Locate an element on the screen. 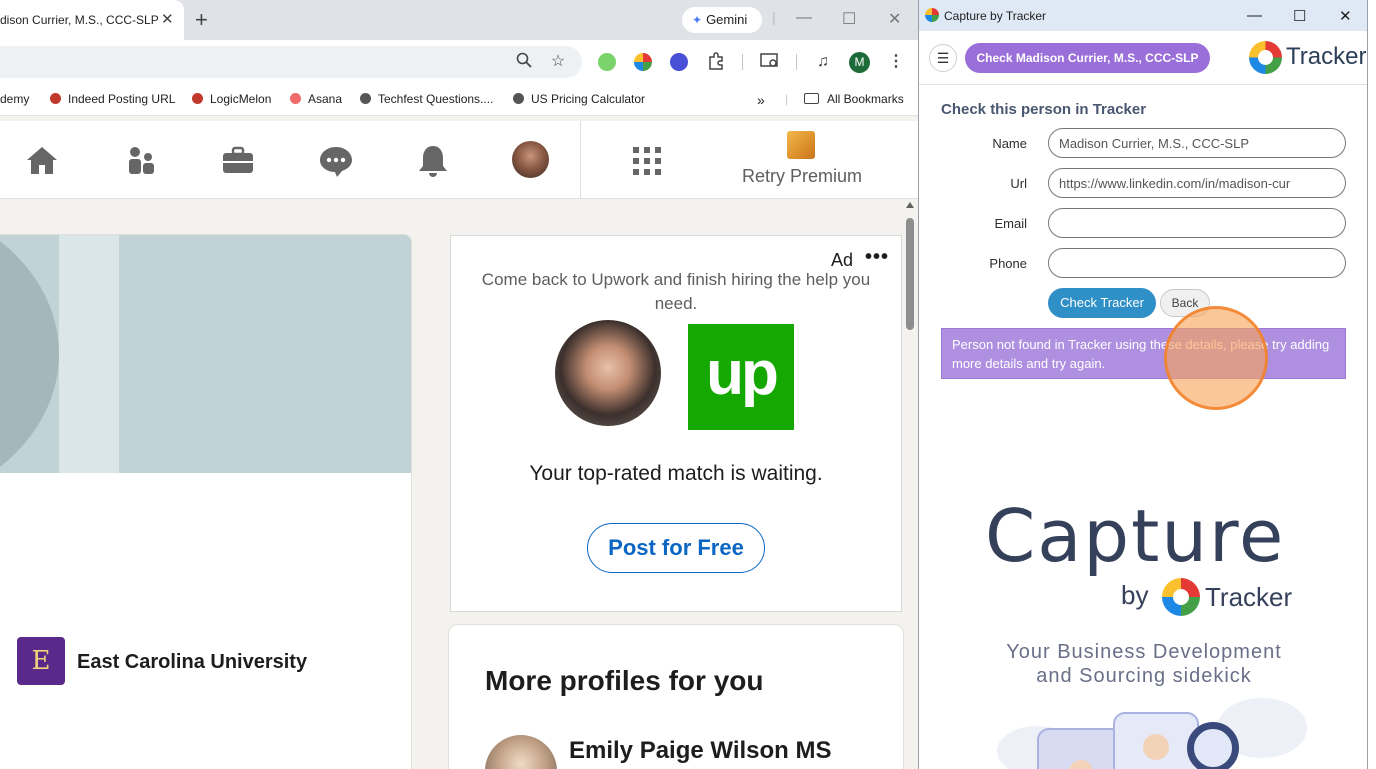 This screenshot has height=769, width=1376. by-word: by is located at coordinates (1135, 595).